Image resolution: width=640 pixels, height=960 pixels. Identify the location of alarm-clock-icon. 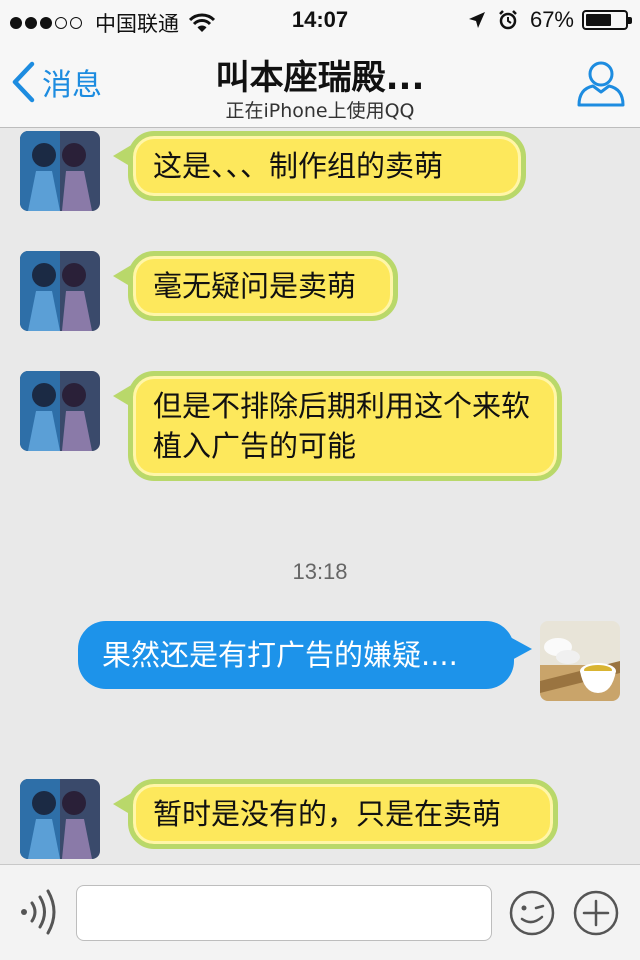
(508, 20).